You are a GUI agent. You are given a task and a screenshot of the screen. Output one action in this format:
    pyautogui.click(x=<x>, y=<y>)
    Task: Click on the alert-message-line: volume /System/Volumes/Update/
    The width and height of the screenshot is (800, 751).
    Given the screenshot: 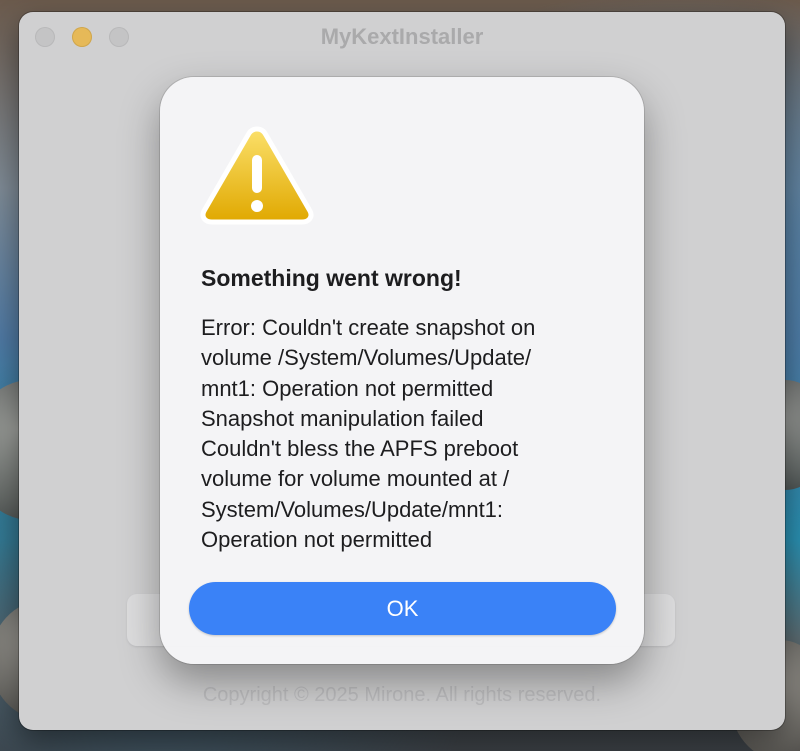 What is the action you would take?
    pyautogui.click(x=366, y=358)
    